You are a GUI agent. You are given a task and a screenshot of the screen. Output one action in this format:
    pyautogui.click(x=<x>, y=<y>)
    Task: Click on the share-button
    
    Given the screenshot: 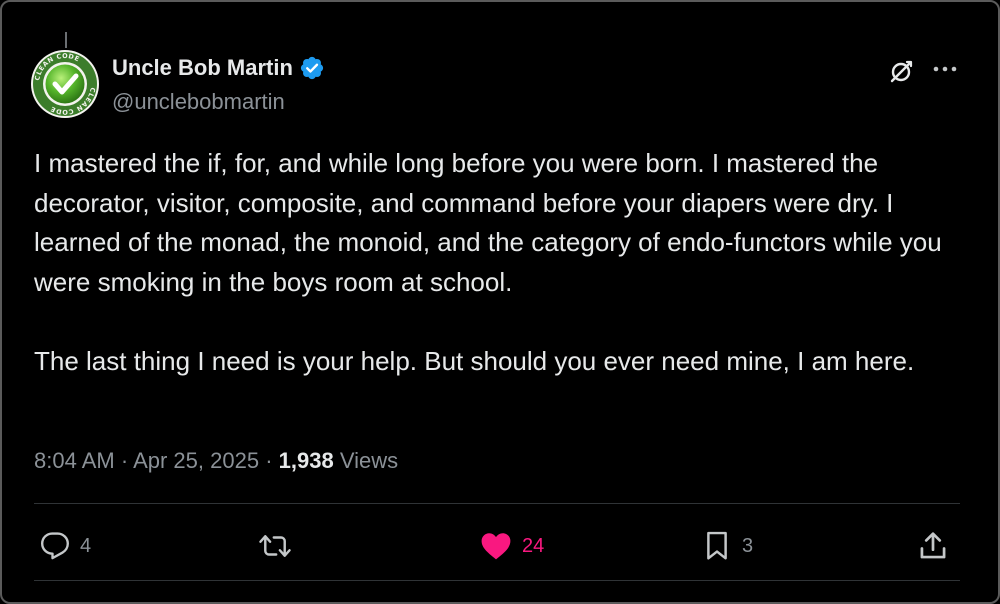 What is the action you would take?
    pyautogui.click(x=933, y=546)
    